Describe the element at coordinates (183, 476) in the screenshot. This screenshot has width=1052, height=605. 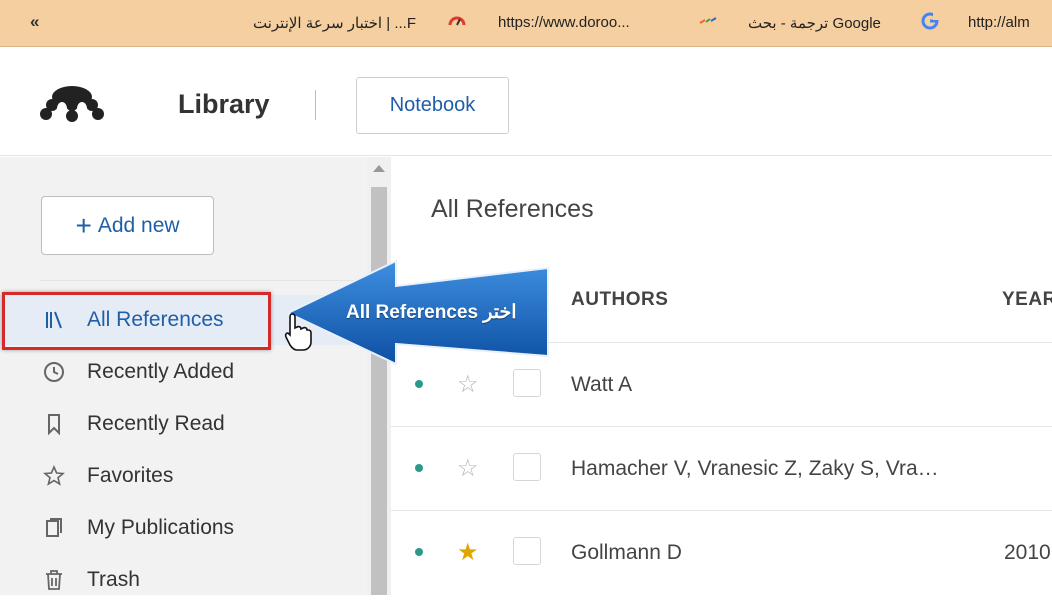
I see `sidebar-item-favorites: Favorites` at that location.